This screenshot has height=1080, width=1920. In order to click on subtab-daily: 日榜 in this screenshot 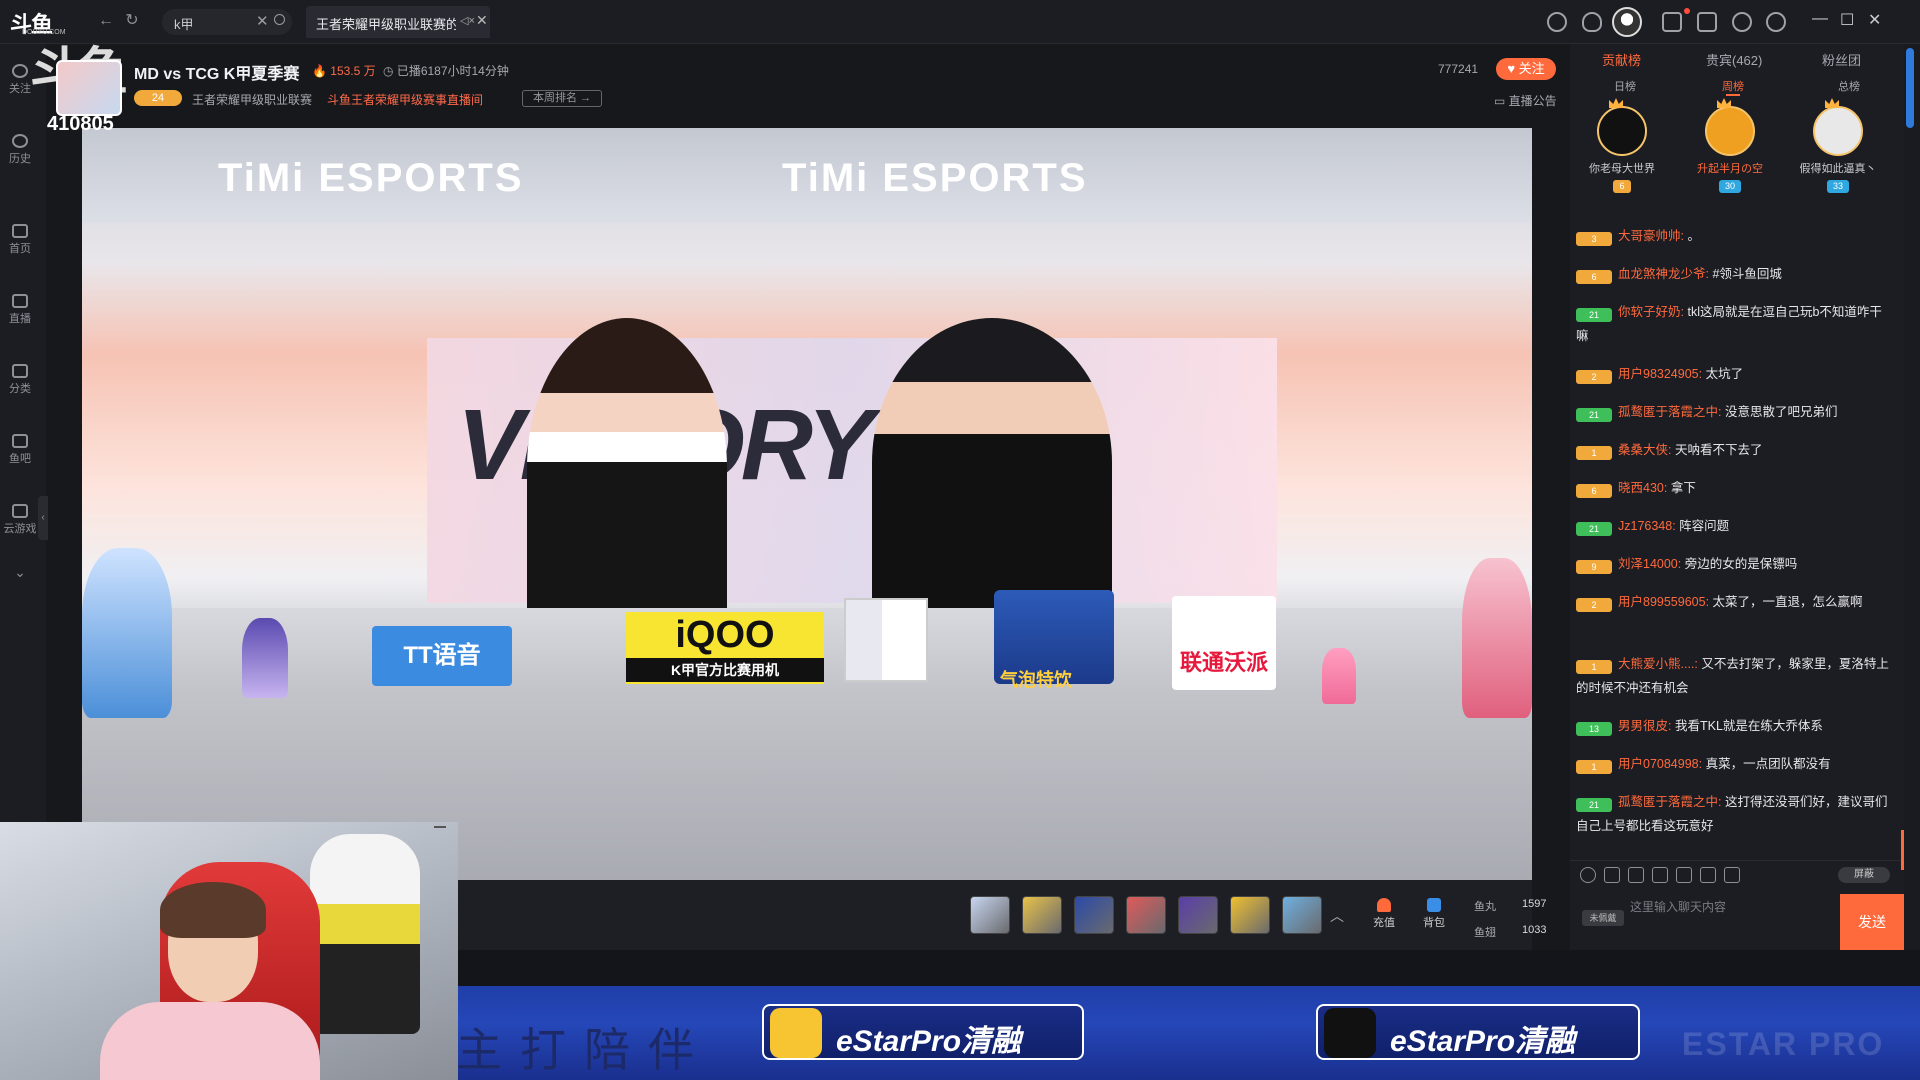, I will do `click(1625, 86)`.